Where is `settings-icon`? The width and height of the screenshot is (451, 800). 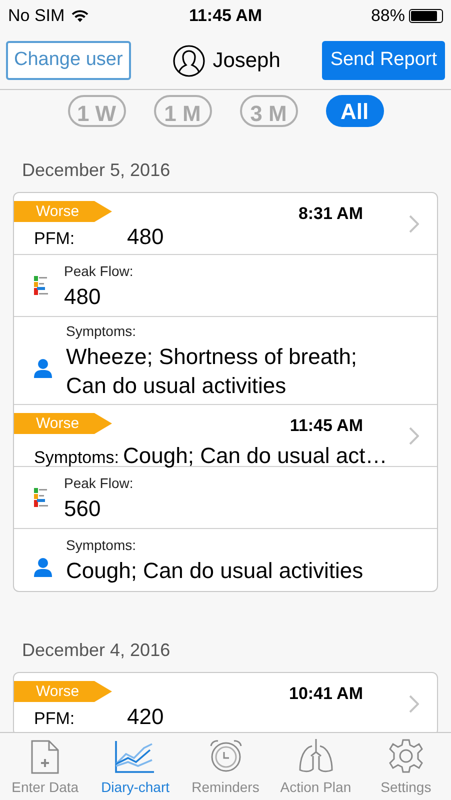 settings-icon is located at coordinates (406, 756).